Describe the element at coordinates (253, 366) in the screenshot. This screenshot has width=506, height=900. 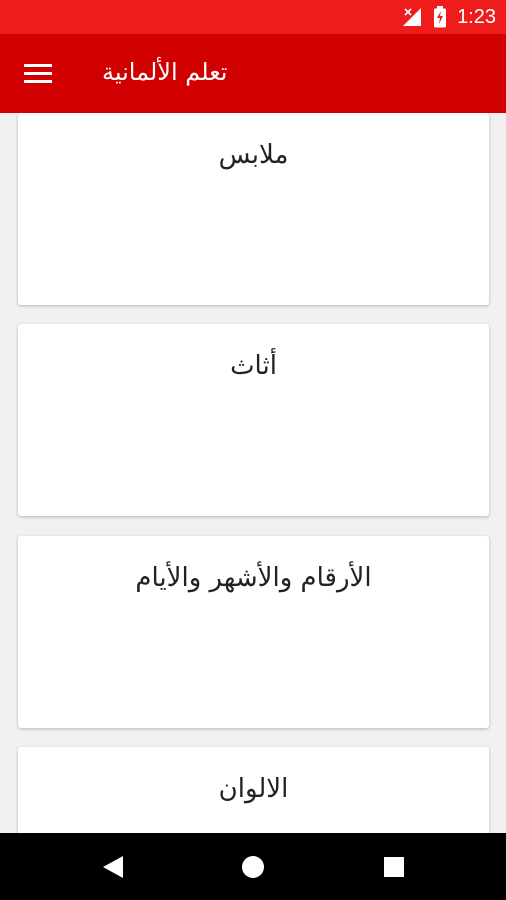
I see `category-label: أثاث` at that location.